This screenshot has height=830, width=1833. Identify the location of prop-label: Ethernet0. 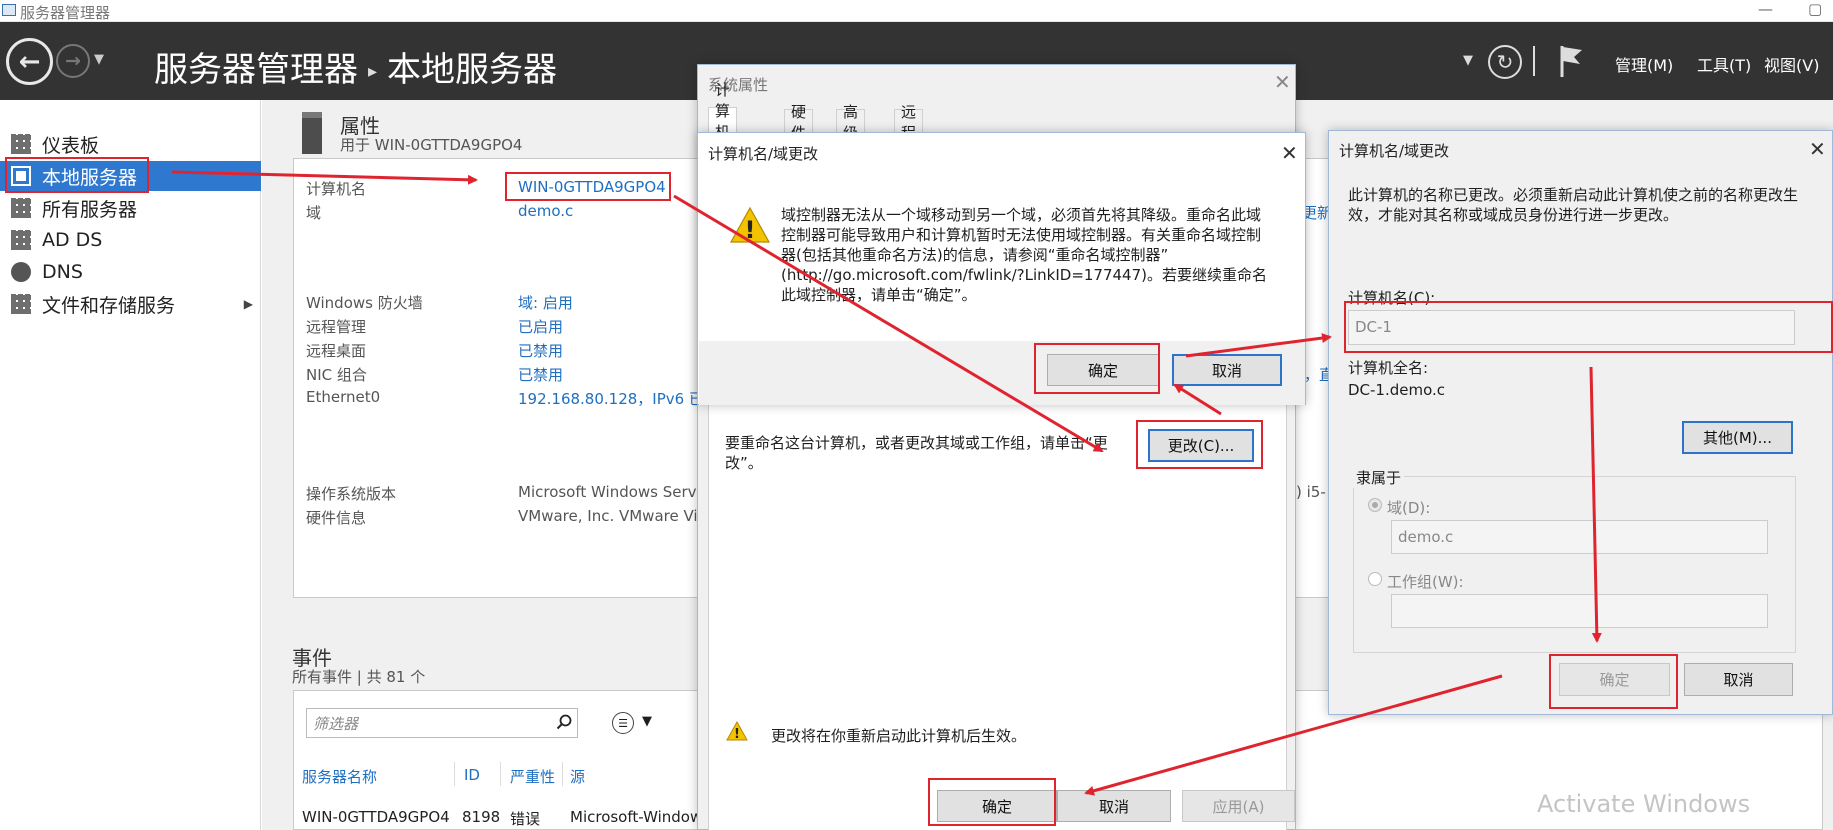
(343, 397).